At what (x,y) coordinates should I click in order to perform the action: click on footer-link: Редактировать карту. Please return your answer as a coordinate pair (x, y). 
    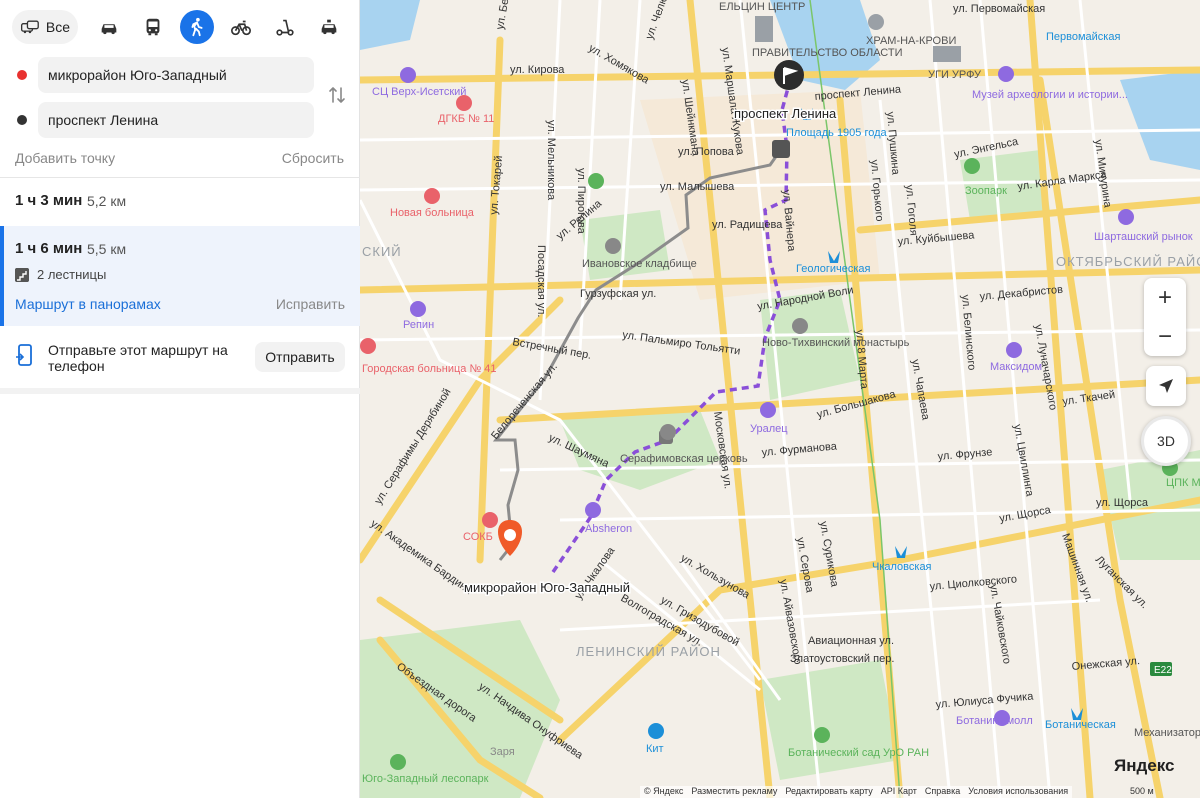
    Looking at the image, I should click on (828, 792).